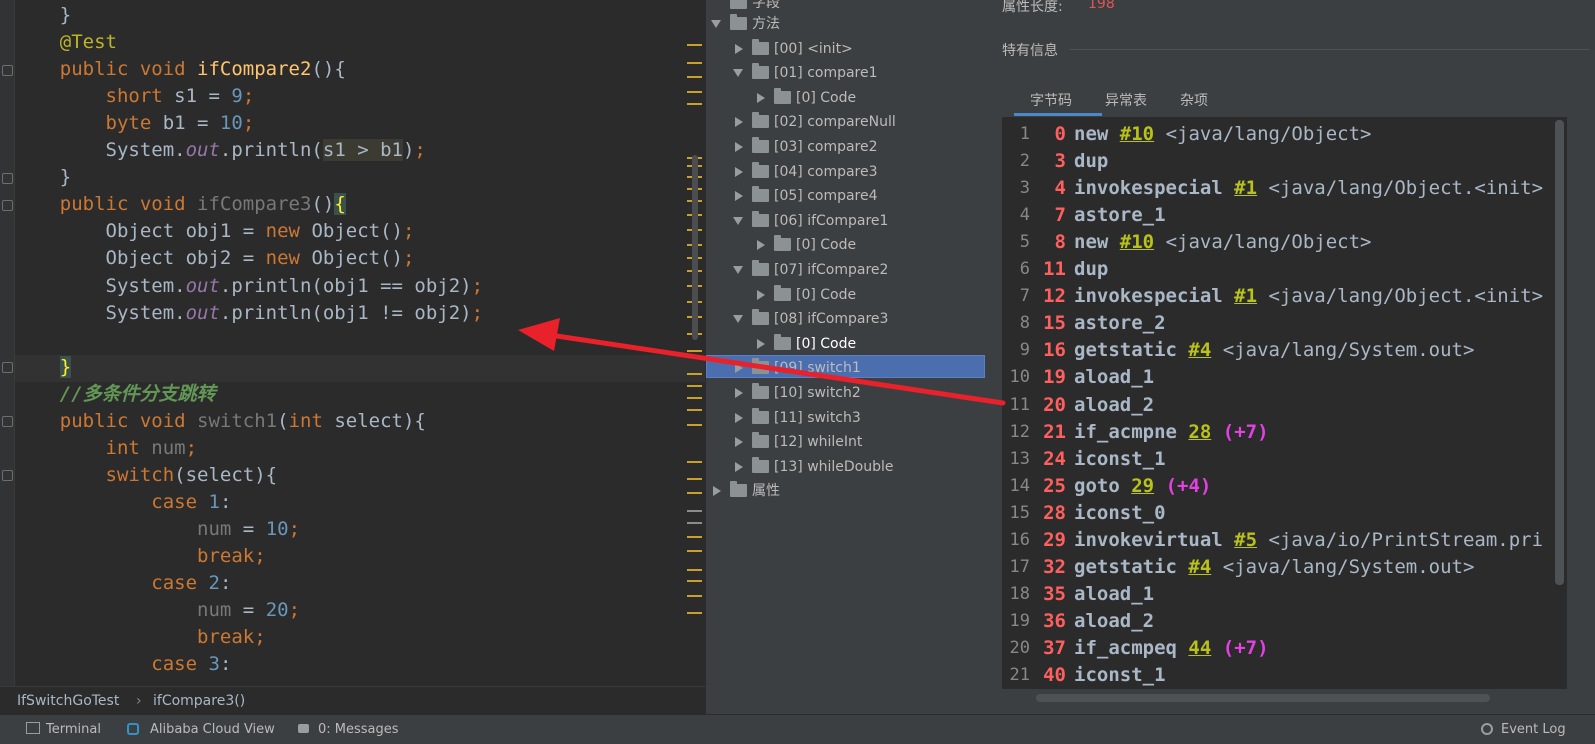 This screenshot has height=744, width=1595. What do you see at coordinates (73, 729) in the screenshot?
I see `terminal-tab: Terminal` at bounding box center [73, 729].